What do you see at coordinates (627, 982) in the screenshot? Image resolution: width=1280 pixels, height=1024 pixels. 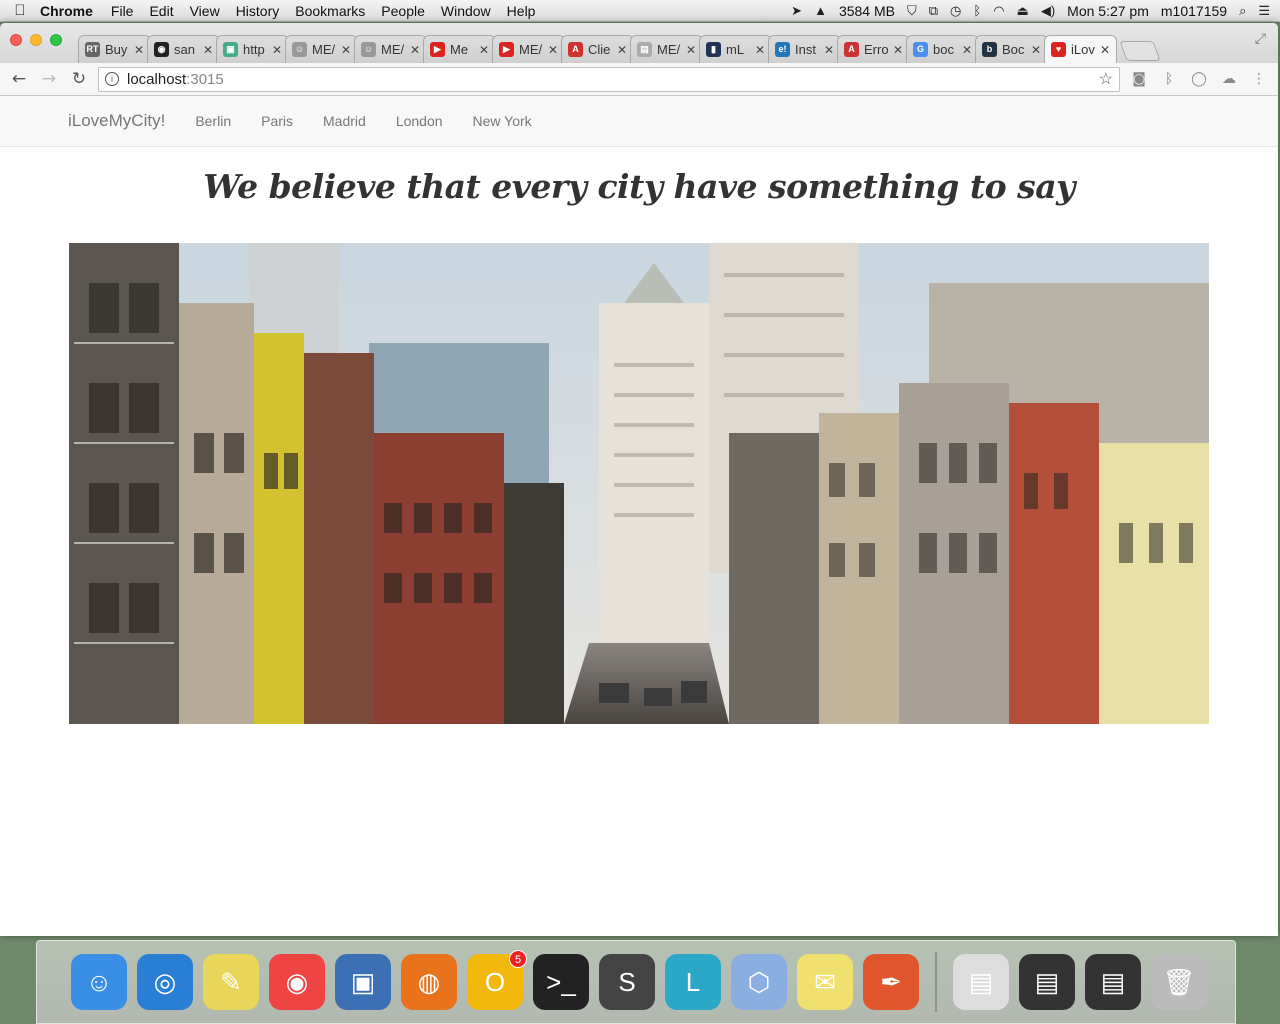 I see `dock-sublime-icon: S` at bounding box center [627, 982].